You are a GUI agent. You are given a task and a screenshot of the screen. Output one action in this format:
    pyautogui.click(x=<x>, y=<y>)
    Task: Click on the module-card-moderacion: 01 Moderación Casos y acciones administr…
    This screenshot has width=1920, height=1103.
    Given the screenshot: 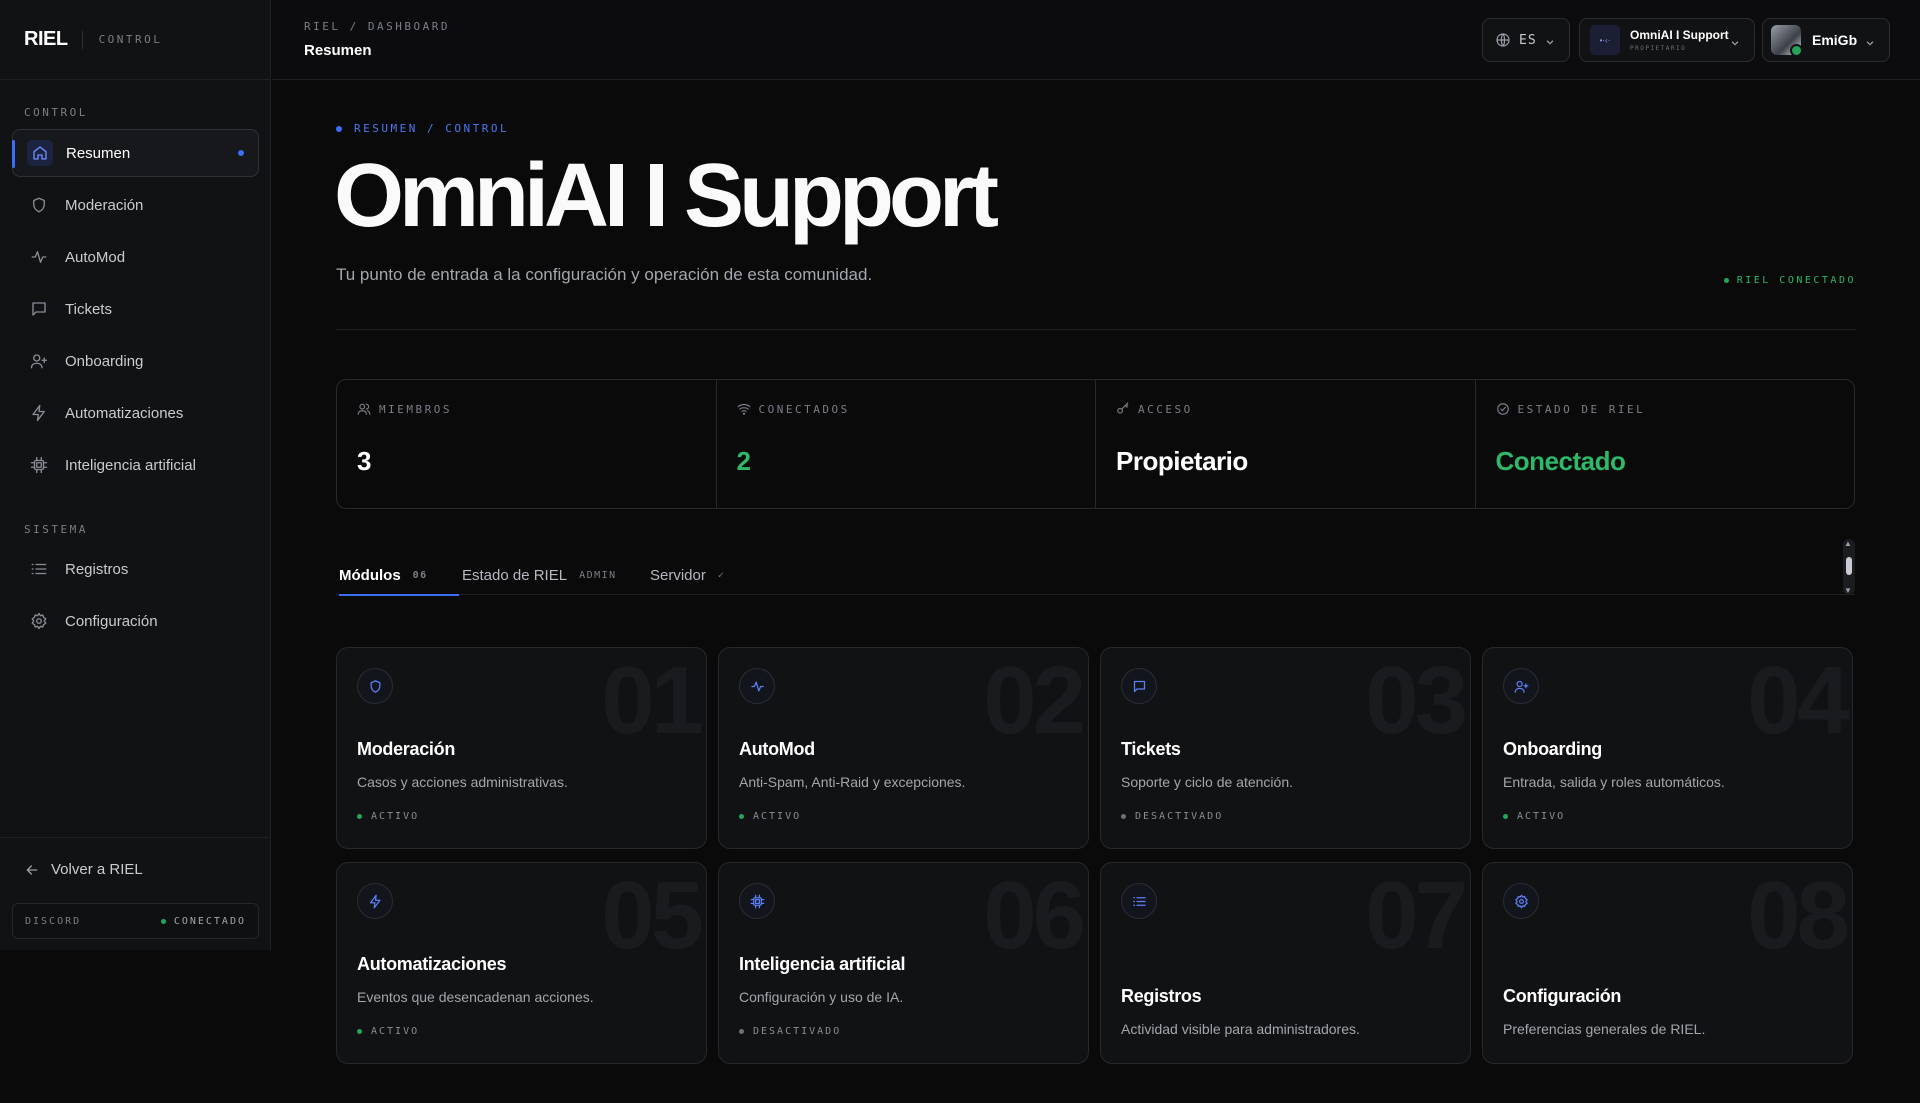 What is the action you would take?
    pyautogui.click(x=521, y=748)
    